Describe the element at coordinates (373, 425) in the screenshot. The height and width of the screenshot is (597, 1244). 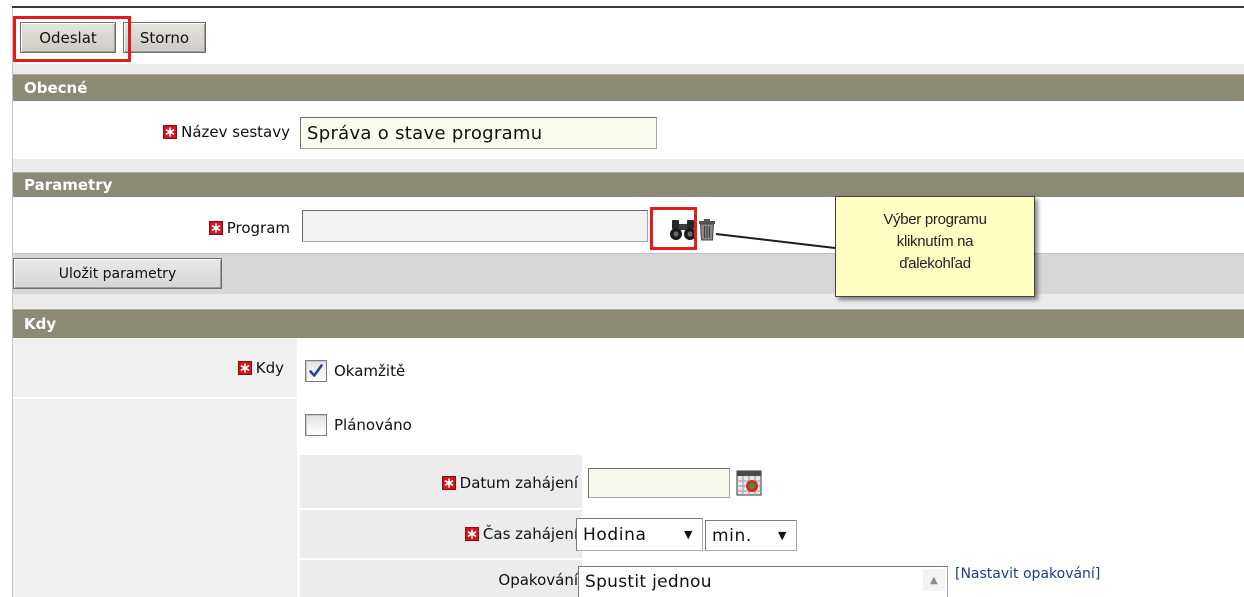
I see `scheduled-option-label: Plánováno` at that location.